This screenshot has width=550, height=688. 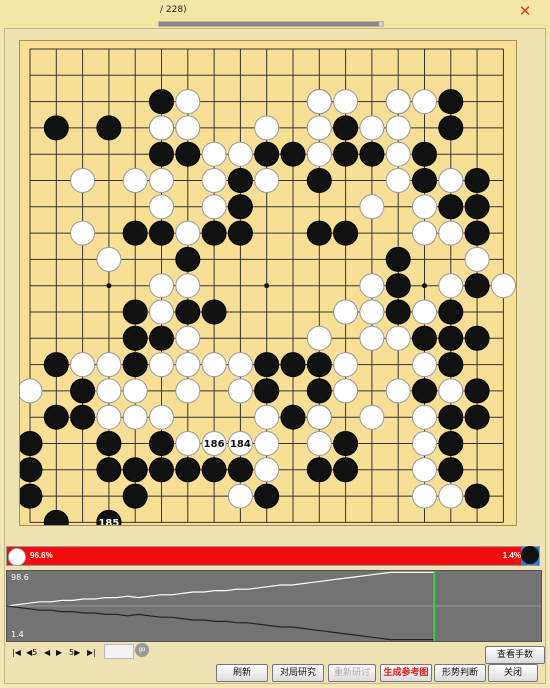 What do you see at coordinates (59, 652) in the screenshot?
I see `forward-one-button: ▶` at bounding box center [59, 652].